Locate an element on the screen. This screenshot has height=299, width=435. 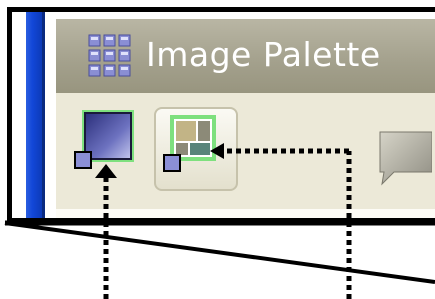
dotted-arrow-2-head is located at coordinates (217, 151).